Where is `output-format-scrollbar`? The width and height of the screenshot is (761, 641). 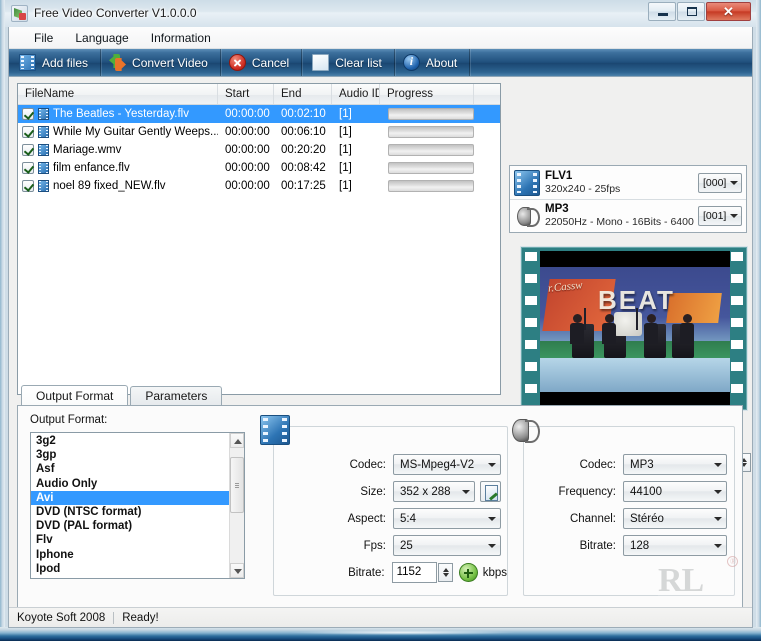 output-format-scrollbar is located at coordinates (236, 505).